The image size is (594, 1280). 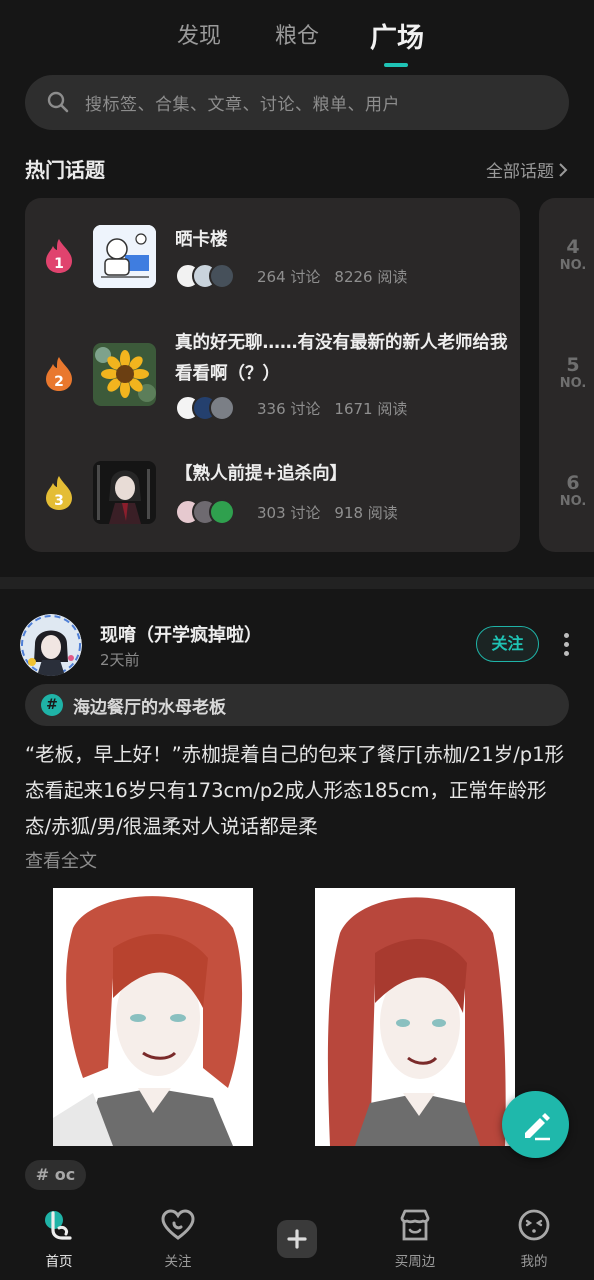 What do you see at coordinates (520, 172) in the screenshot?
I see `all-topics-label: 全部话题` at bounding box center [520, 172].